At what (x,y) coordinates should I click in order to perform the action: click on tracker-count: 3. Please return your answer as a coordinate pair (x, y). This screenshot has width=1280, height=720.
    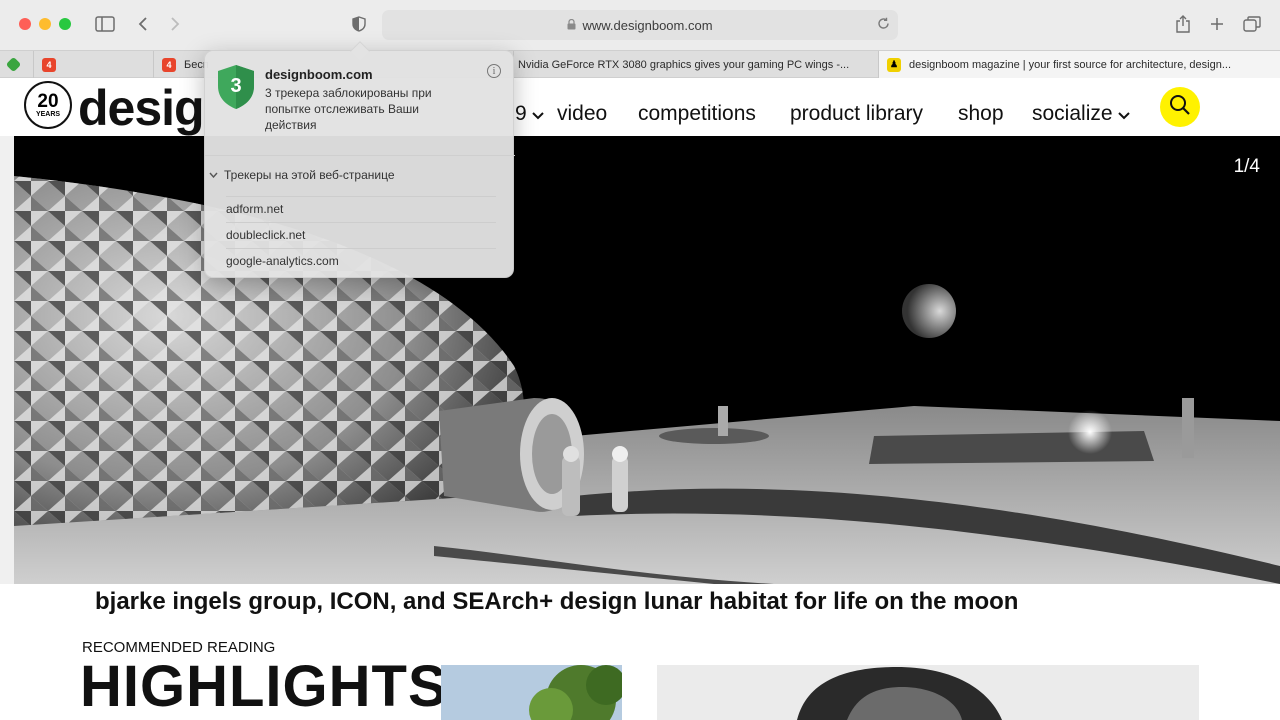
    Looking at the image, I should click on (236, 86).